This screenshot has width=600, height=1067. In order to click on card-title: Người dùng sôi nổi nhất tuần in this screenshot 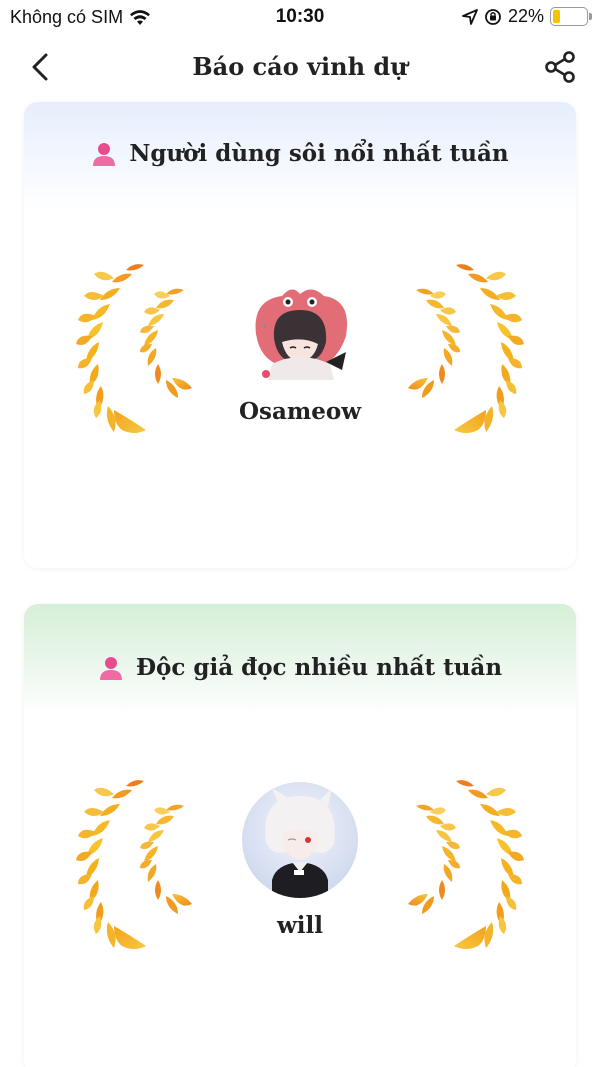, I will do `click(319, 153)`.